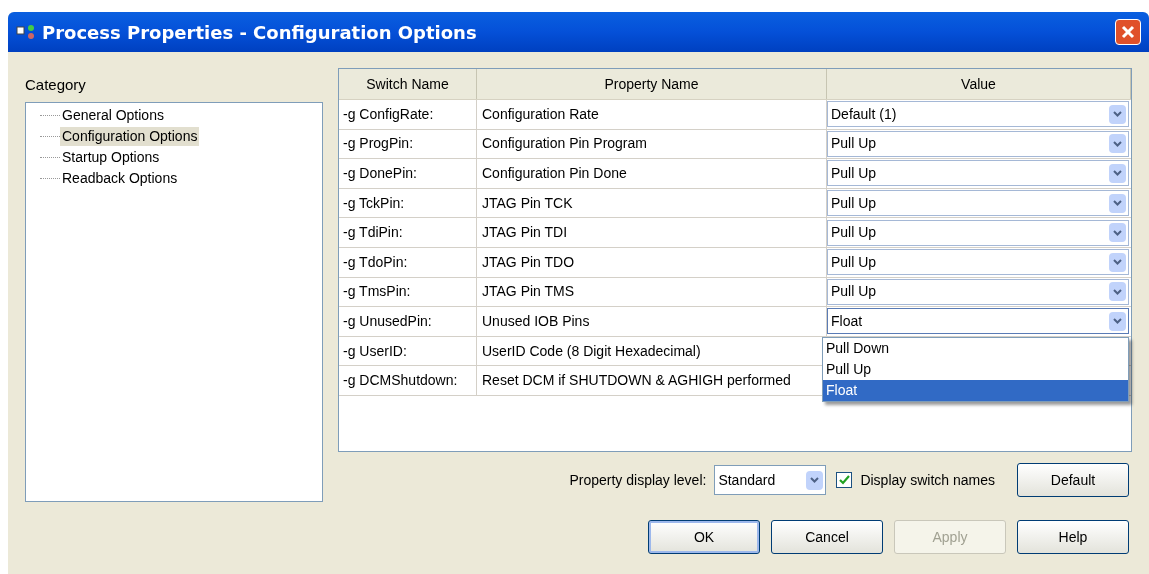  I want to click on default-button: Default, so click(1073, 480).